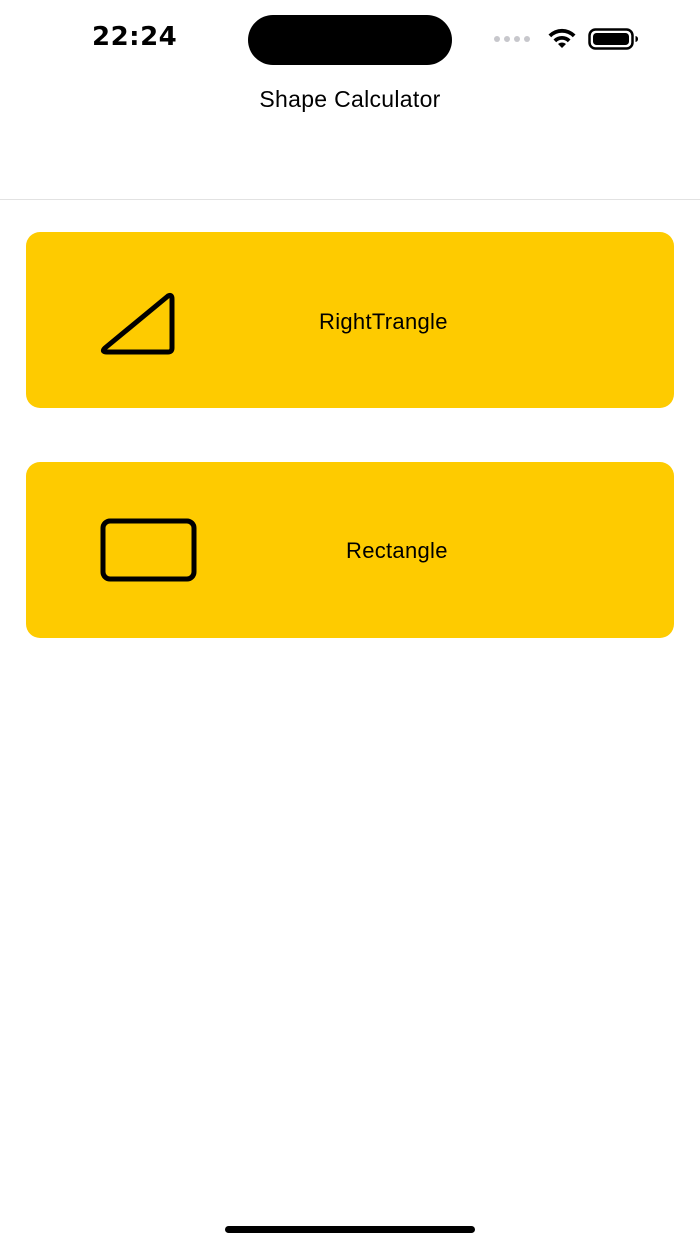 This screenshot has height=1244, width=700. Describe the element at coordinates (148, 550) in the screenshot. I see `rectangle-icon` at that location.